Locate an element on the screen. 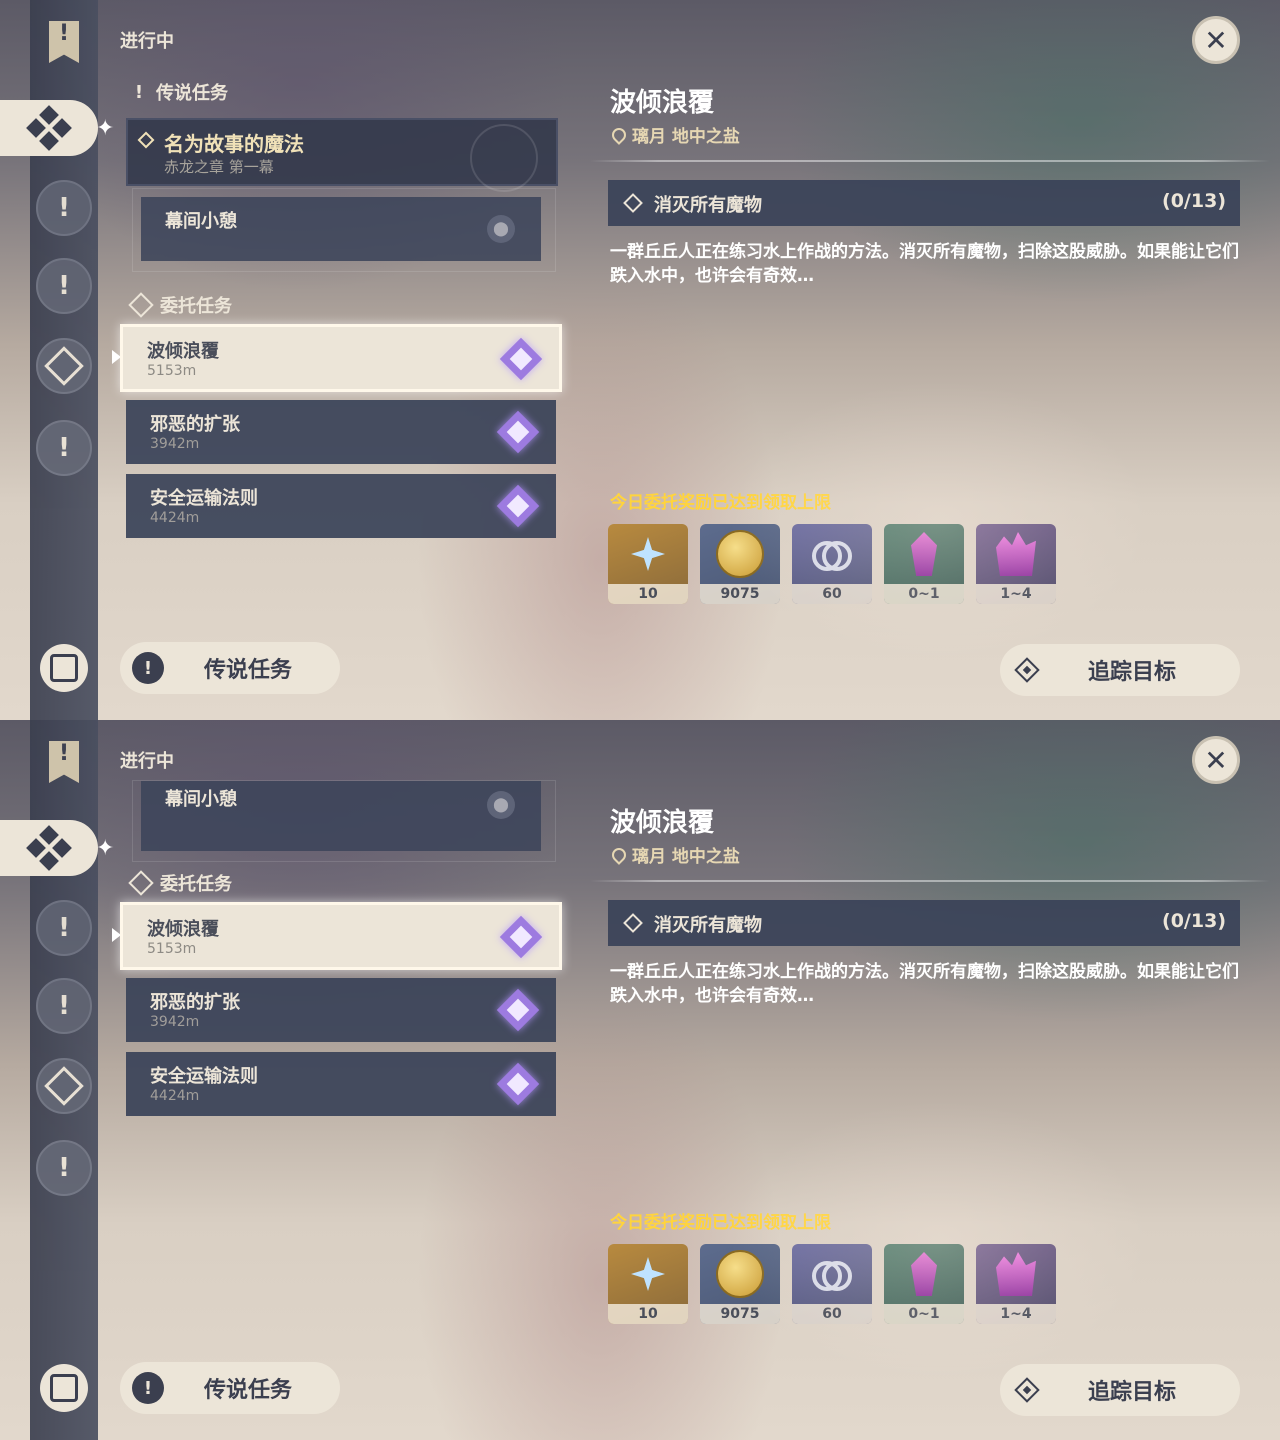 The image size is (1280, 1440). sparkle-icon: ✦ is located at coordinates (105, 128).